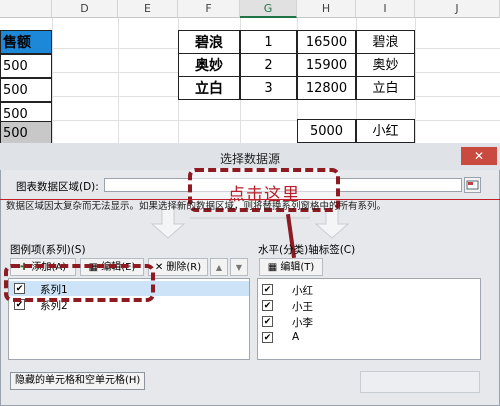 The height and width of the screenshot is (406, 500). Describe the element at coordinates (369, 319) in the screenshot. I see `category-list` at that location.